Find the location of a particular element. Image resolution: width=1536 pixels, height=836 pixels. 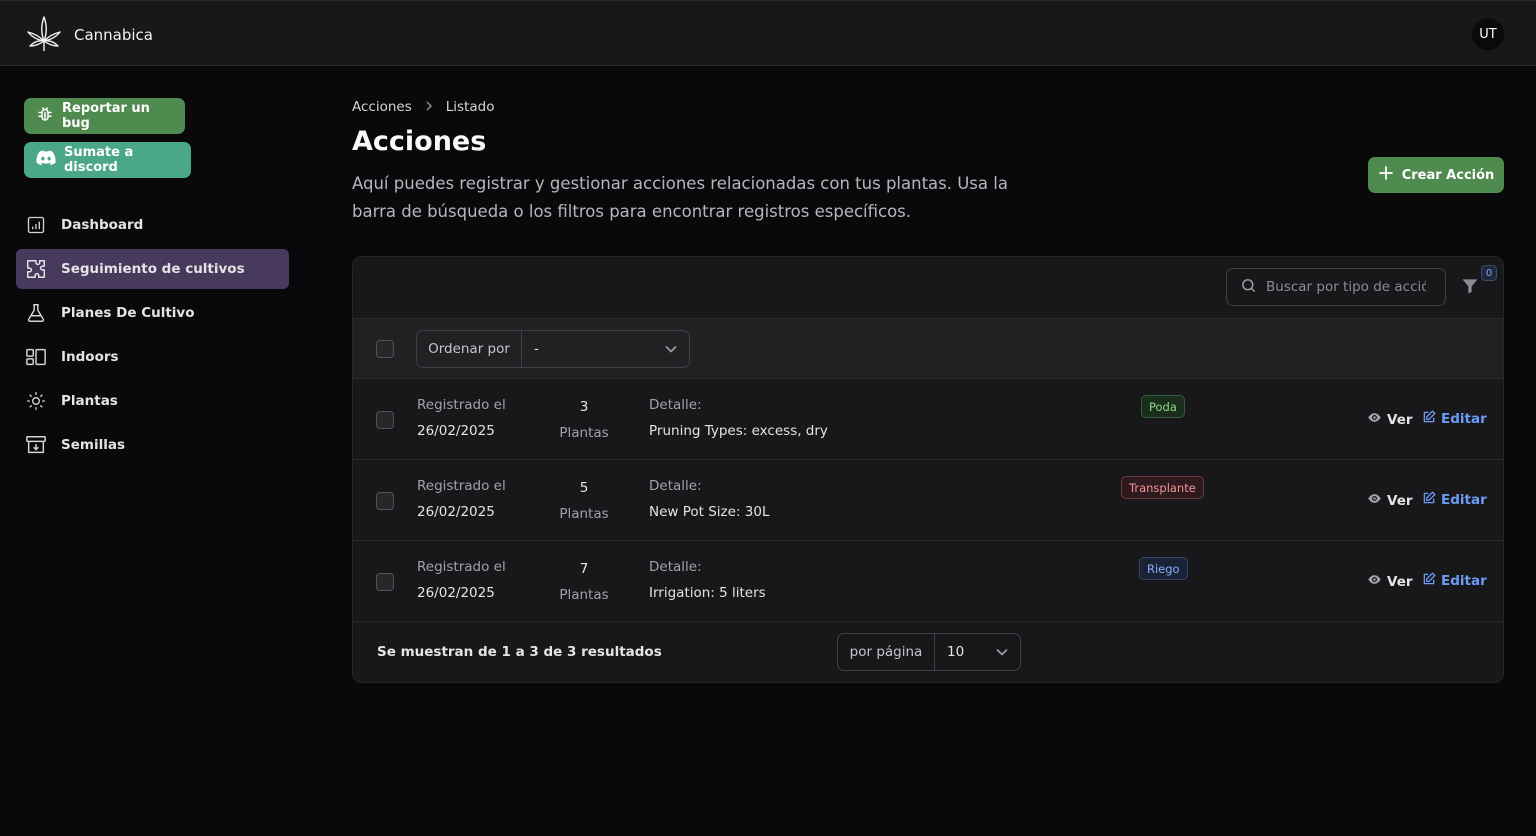

sidebar-item-planes: Planes De Cultivo is located at coordinates (152, 313).